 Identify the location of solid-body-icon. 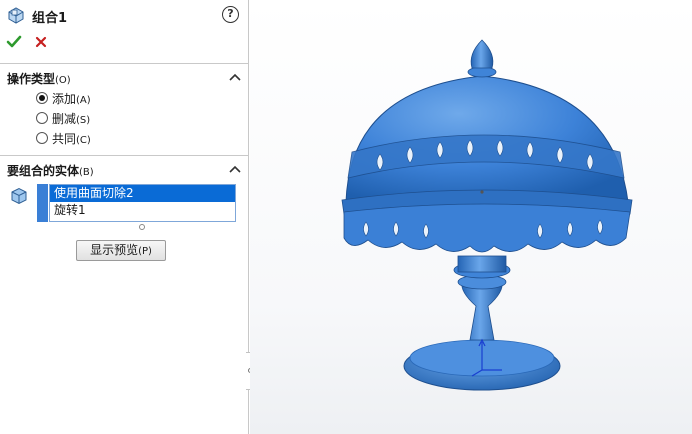
(19, 196).